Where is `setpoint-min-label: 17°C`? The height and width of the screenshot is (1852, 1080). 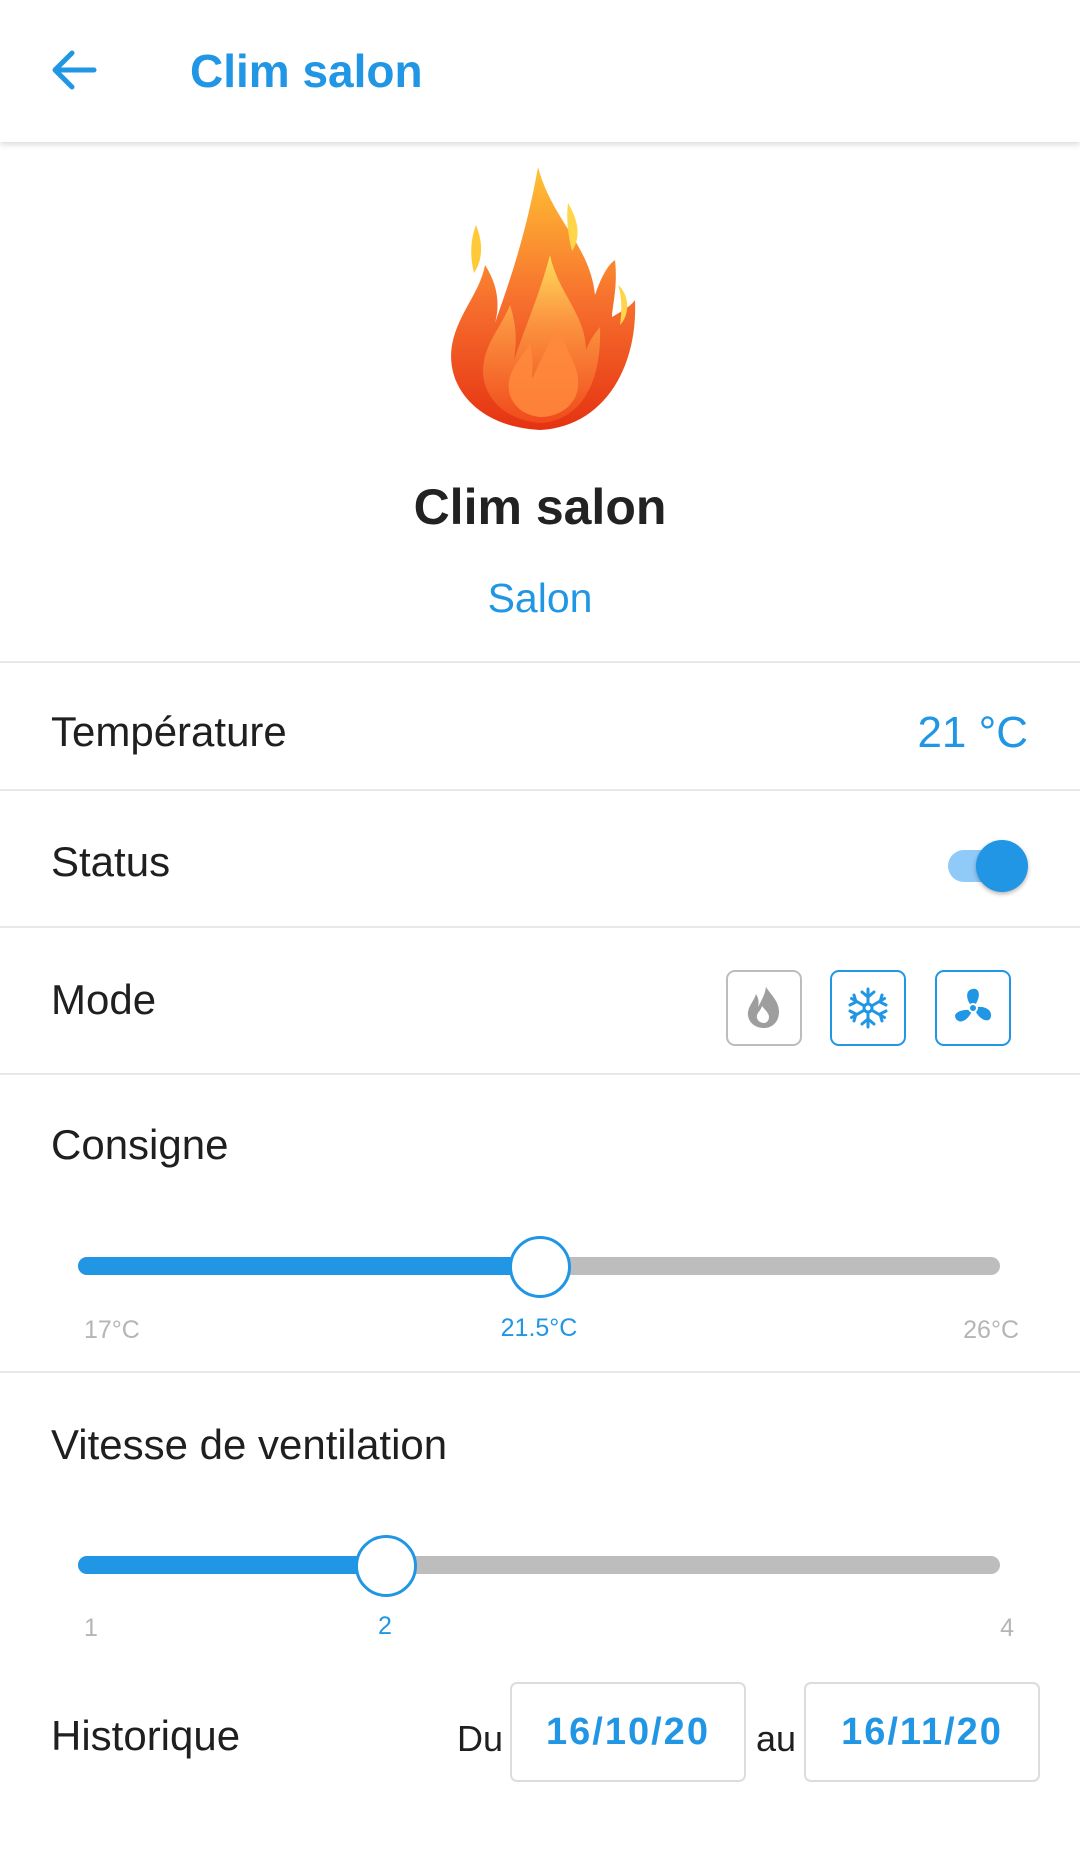
setpoint-min-label: 17°C is located at coordinates (112, 1330).